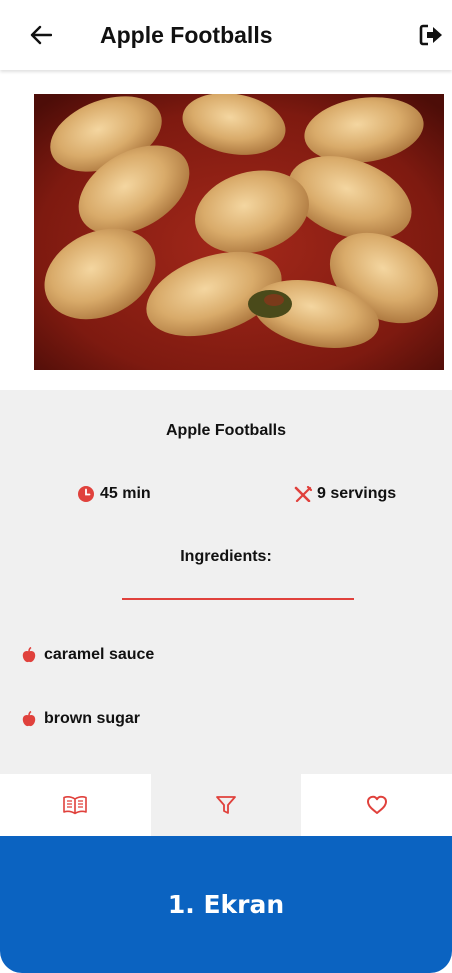 The height and width of the screenshot is (973, 452). Describe the element at coordinates (125, 493) in the screenshot. I see `cooking-time-value: 45 min` at that location.